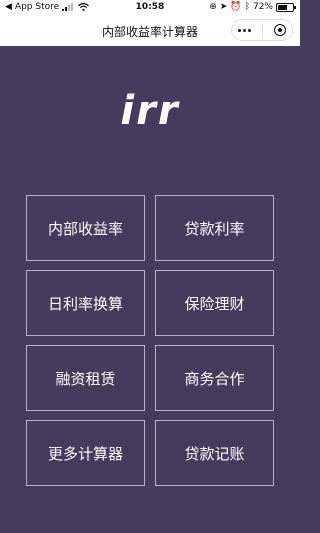 The image size is (320, 533). Describe the element at coordinates (244, 30) in the screenshot. I see `more-options-icon` at that location.